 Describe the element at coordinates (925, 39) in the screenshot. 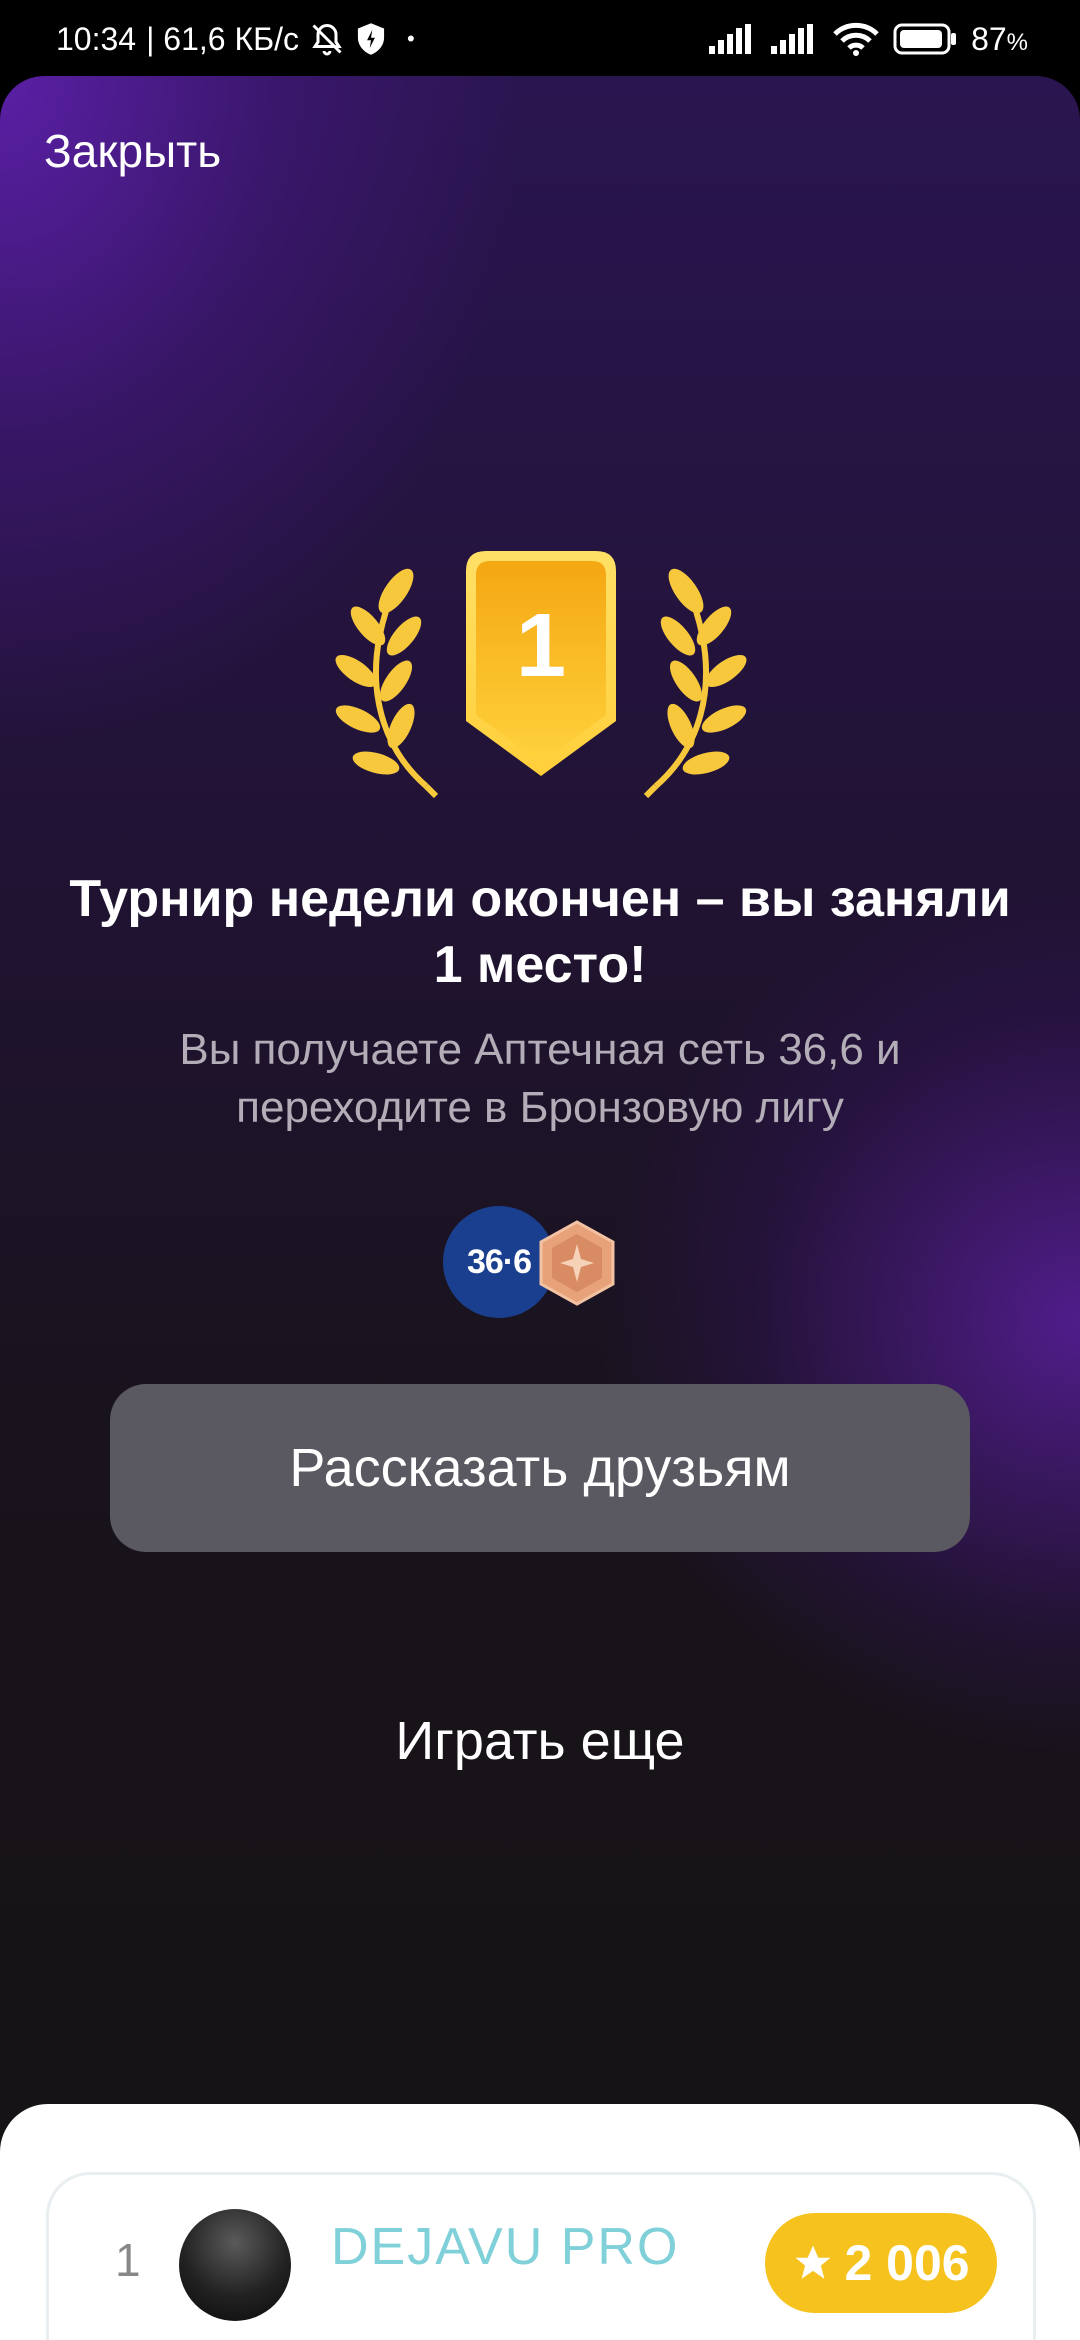

I see `battery-icon` at that location.